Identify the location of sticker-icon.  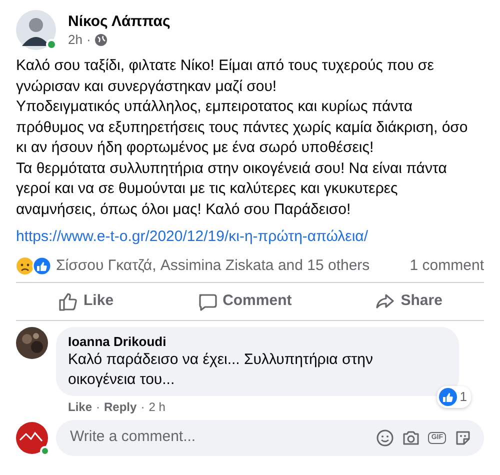
(463, 437).